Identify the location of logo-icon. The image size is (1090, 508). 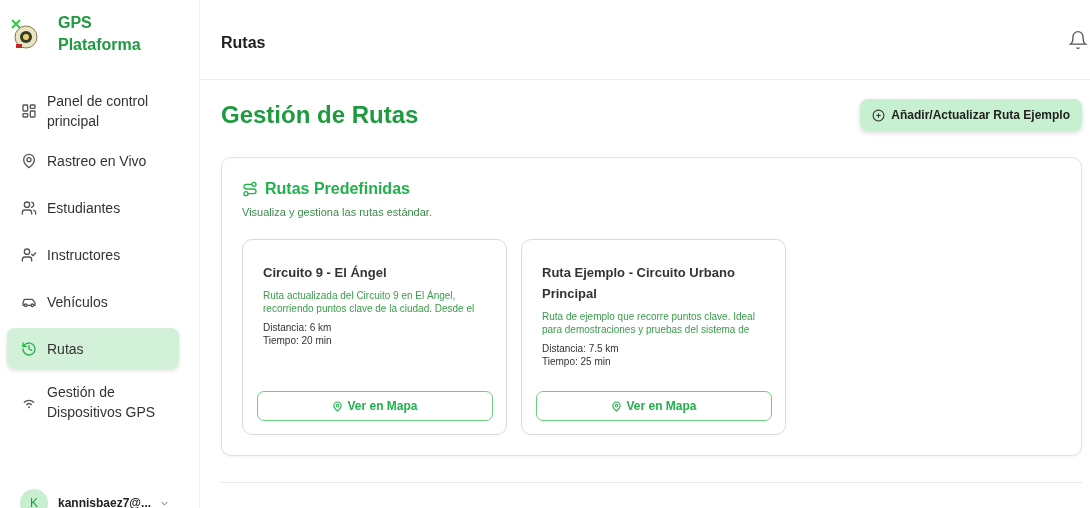
(25, 35).